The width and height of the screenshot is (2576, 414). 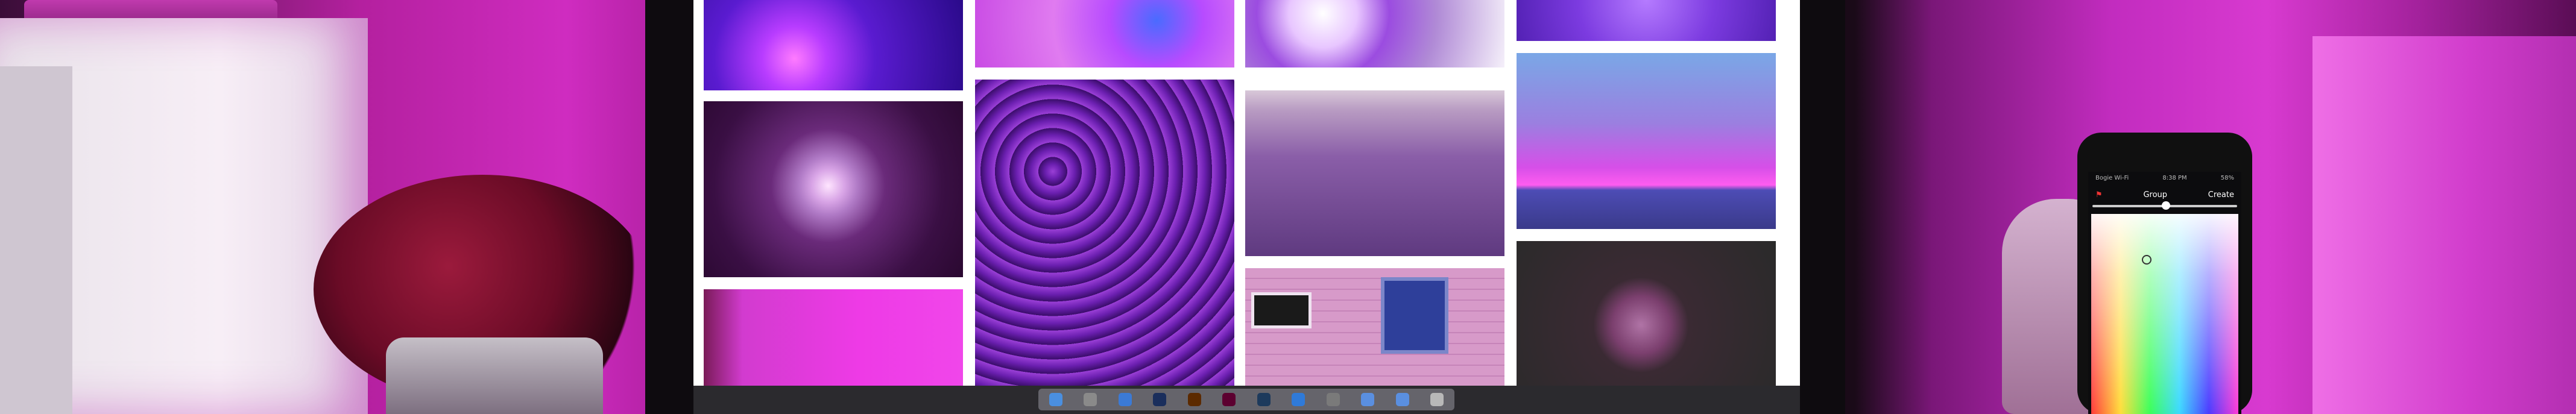 I want to click on folder-icon, so click(x=1368, y=399).